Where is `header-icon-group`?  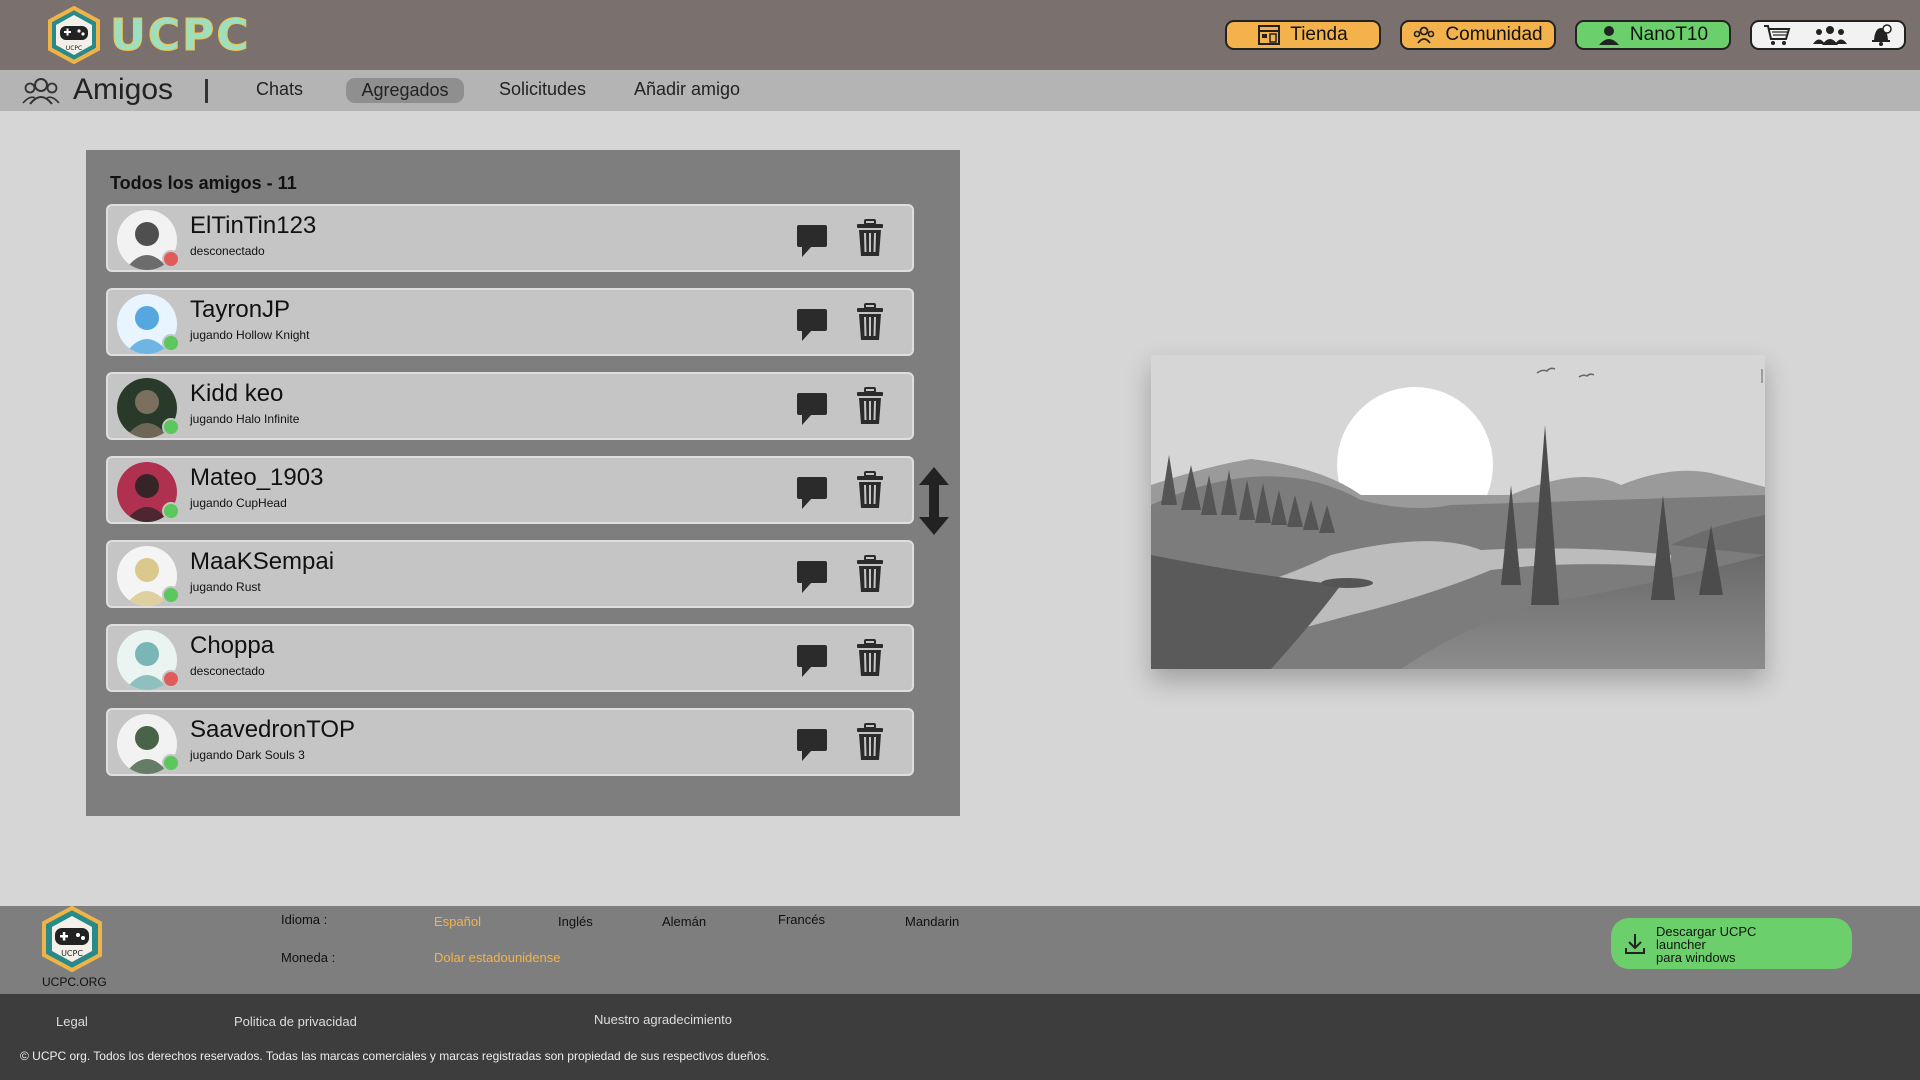
header-icon-group is located at coordinates (1828, 35).